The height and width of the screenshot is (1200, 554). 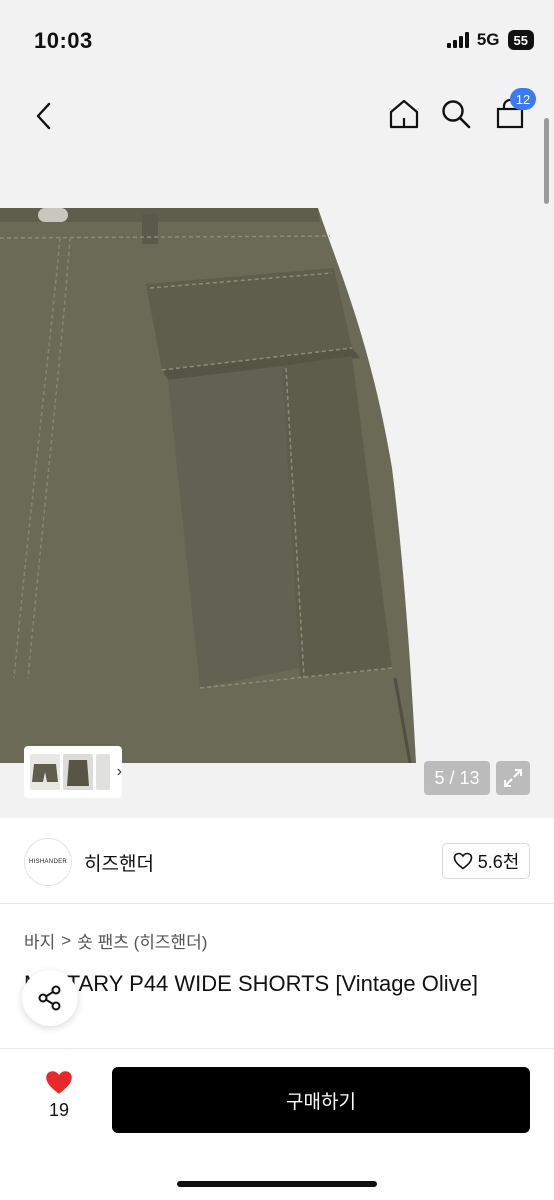 I want to click on brand-like-count: 5.6천, so click(x=498, y=862).